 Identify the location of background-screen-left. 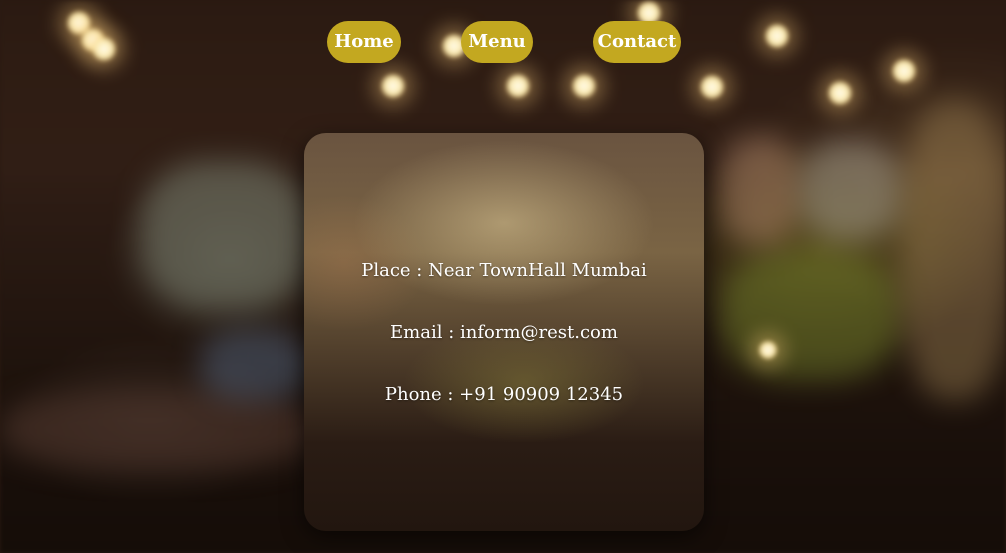
(255, 365).